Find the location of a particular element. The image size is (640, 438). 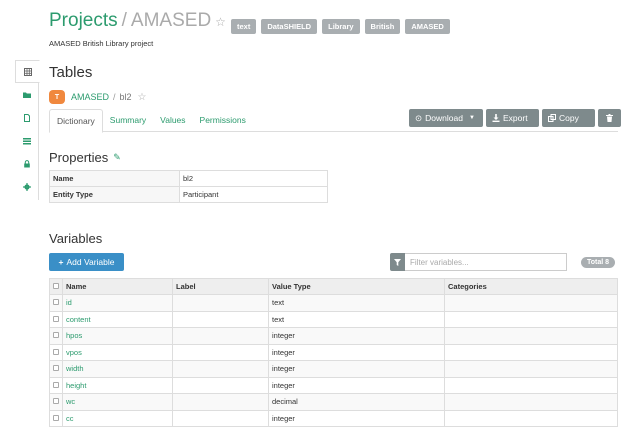

properties-heading: Properties ✎ is located at coordinates (85, 157).